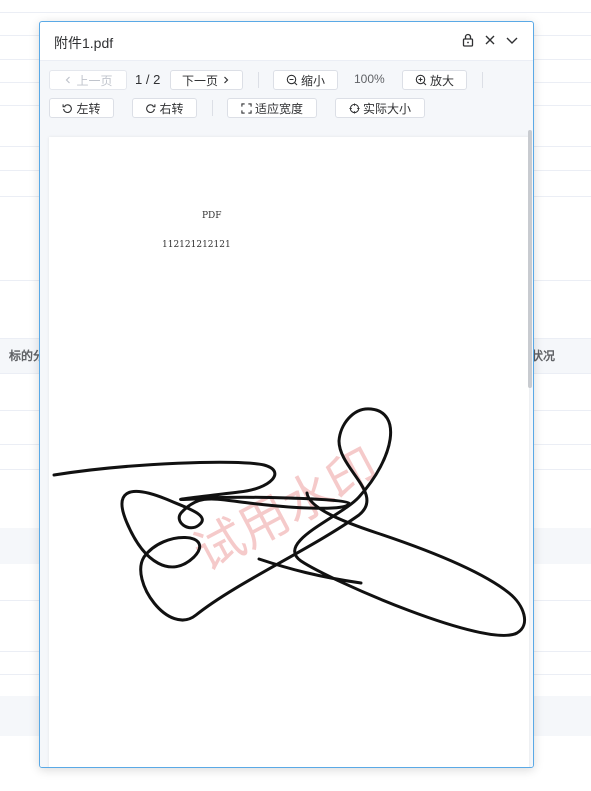 Image resolution: width=591 pixels, height=791 pixels. Describe the element at coordinates (286, 41) in the screenshot. I see `dialog-header: 附件1.pdf` at that location.